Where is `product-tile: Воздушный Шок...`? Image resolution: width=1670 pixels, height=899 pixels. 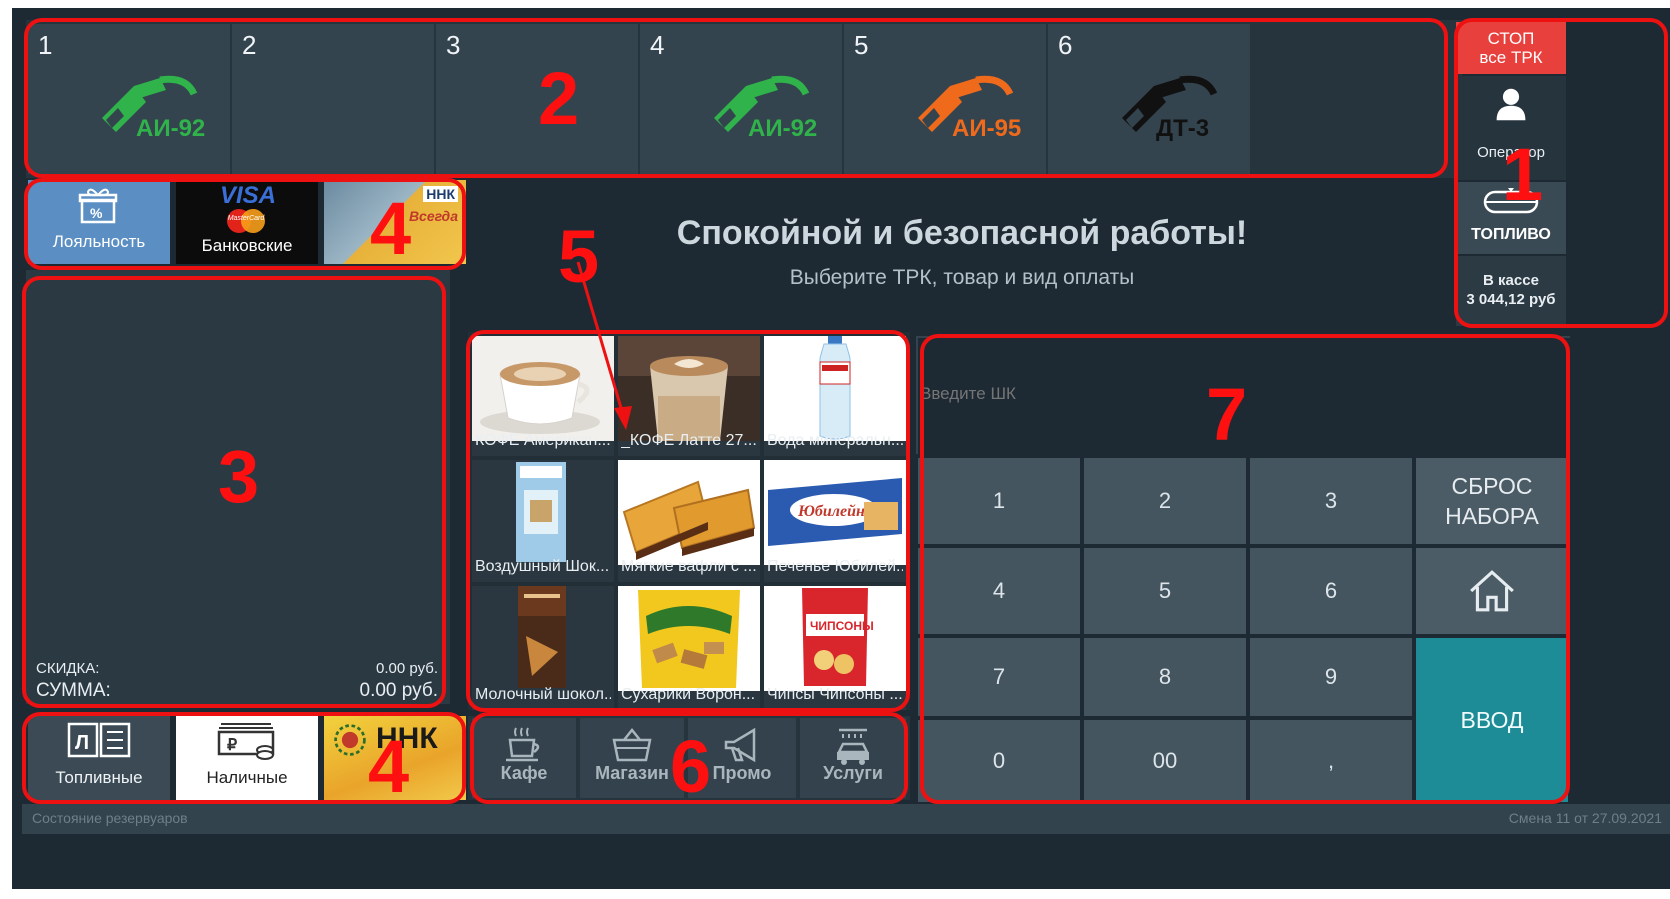
product-tile: Воздушный Шок... is located at coordinates (543, 521).